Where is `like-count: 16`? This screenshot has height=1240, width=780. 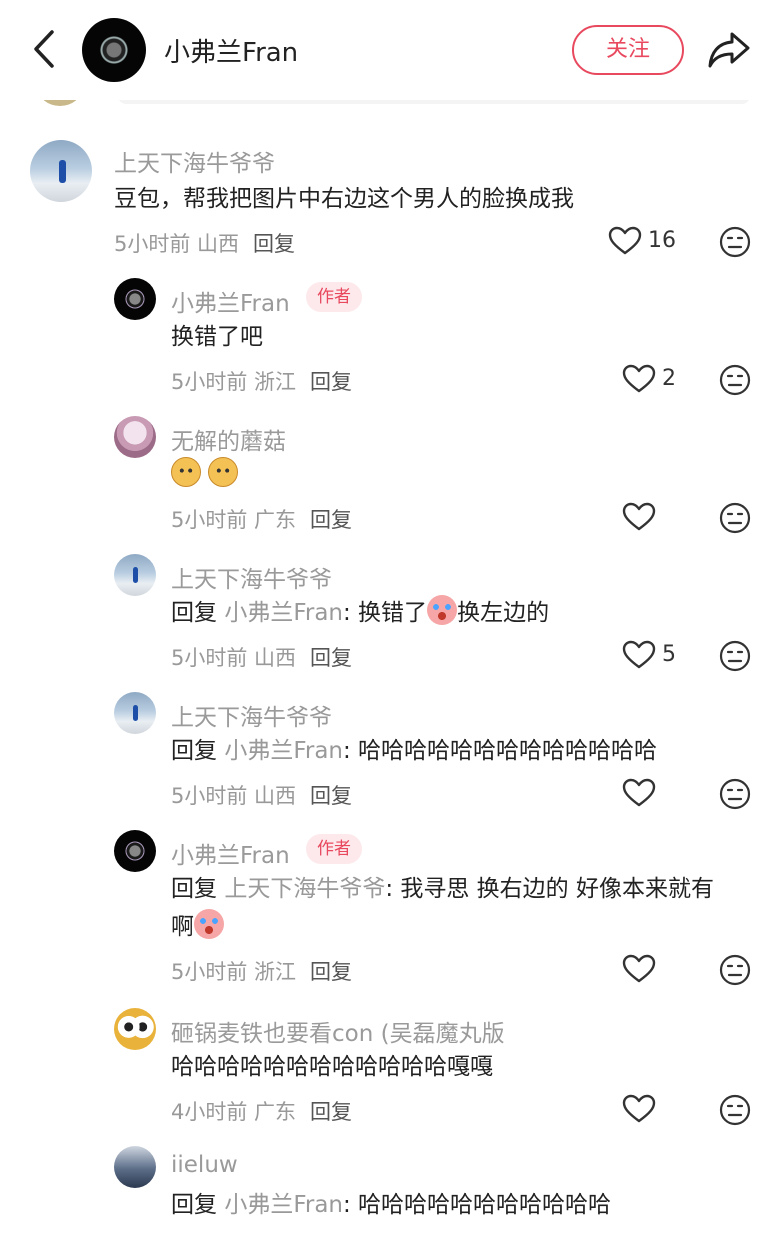
like-count: 16 is located at coordinates (662, 240).